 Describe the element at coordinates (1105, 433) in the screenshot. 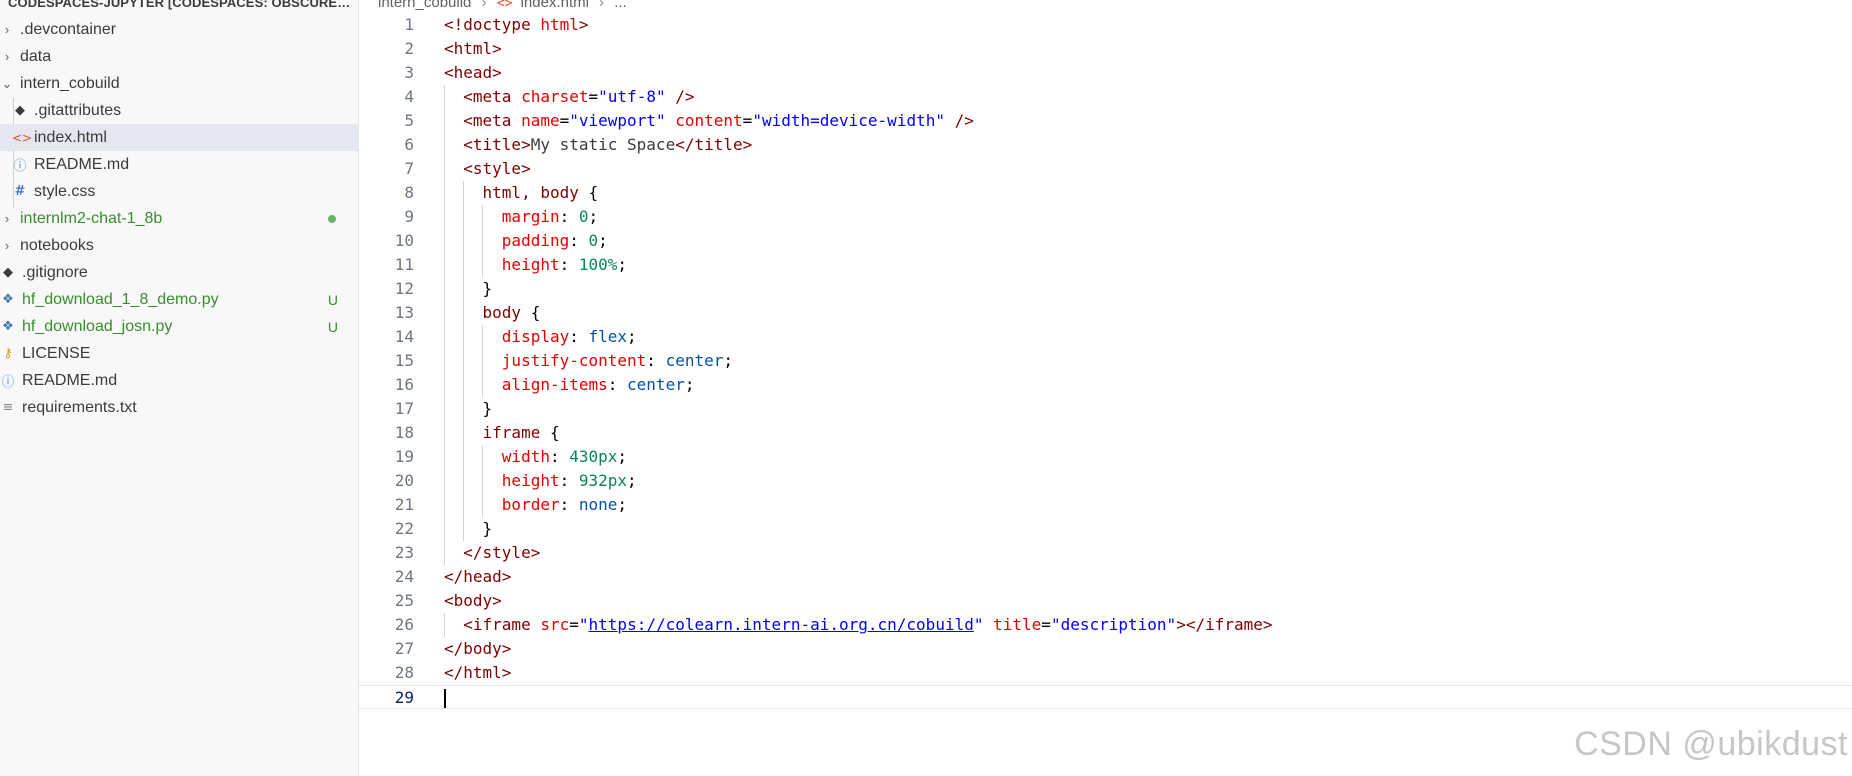

I see `code-line: 18 iframe {` at that location.